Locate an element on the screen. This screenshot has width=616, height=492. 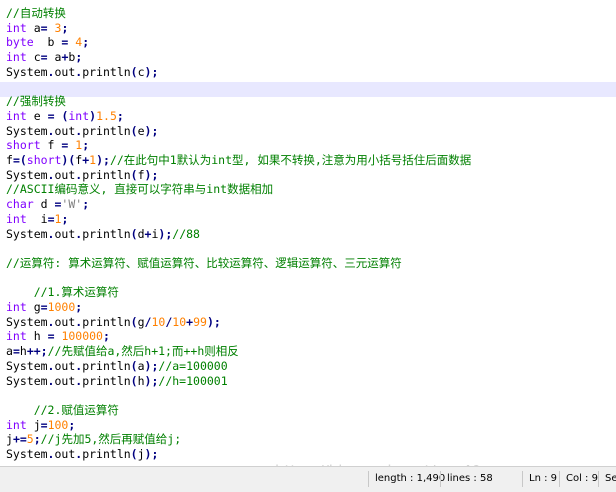
code-line: //运算符: 算术运算符、赋值运算符、比较运算符、逻辑运算符、三元运算符 is located at coordinates (204, 263).